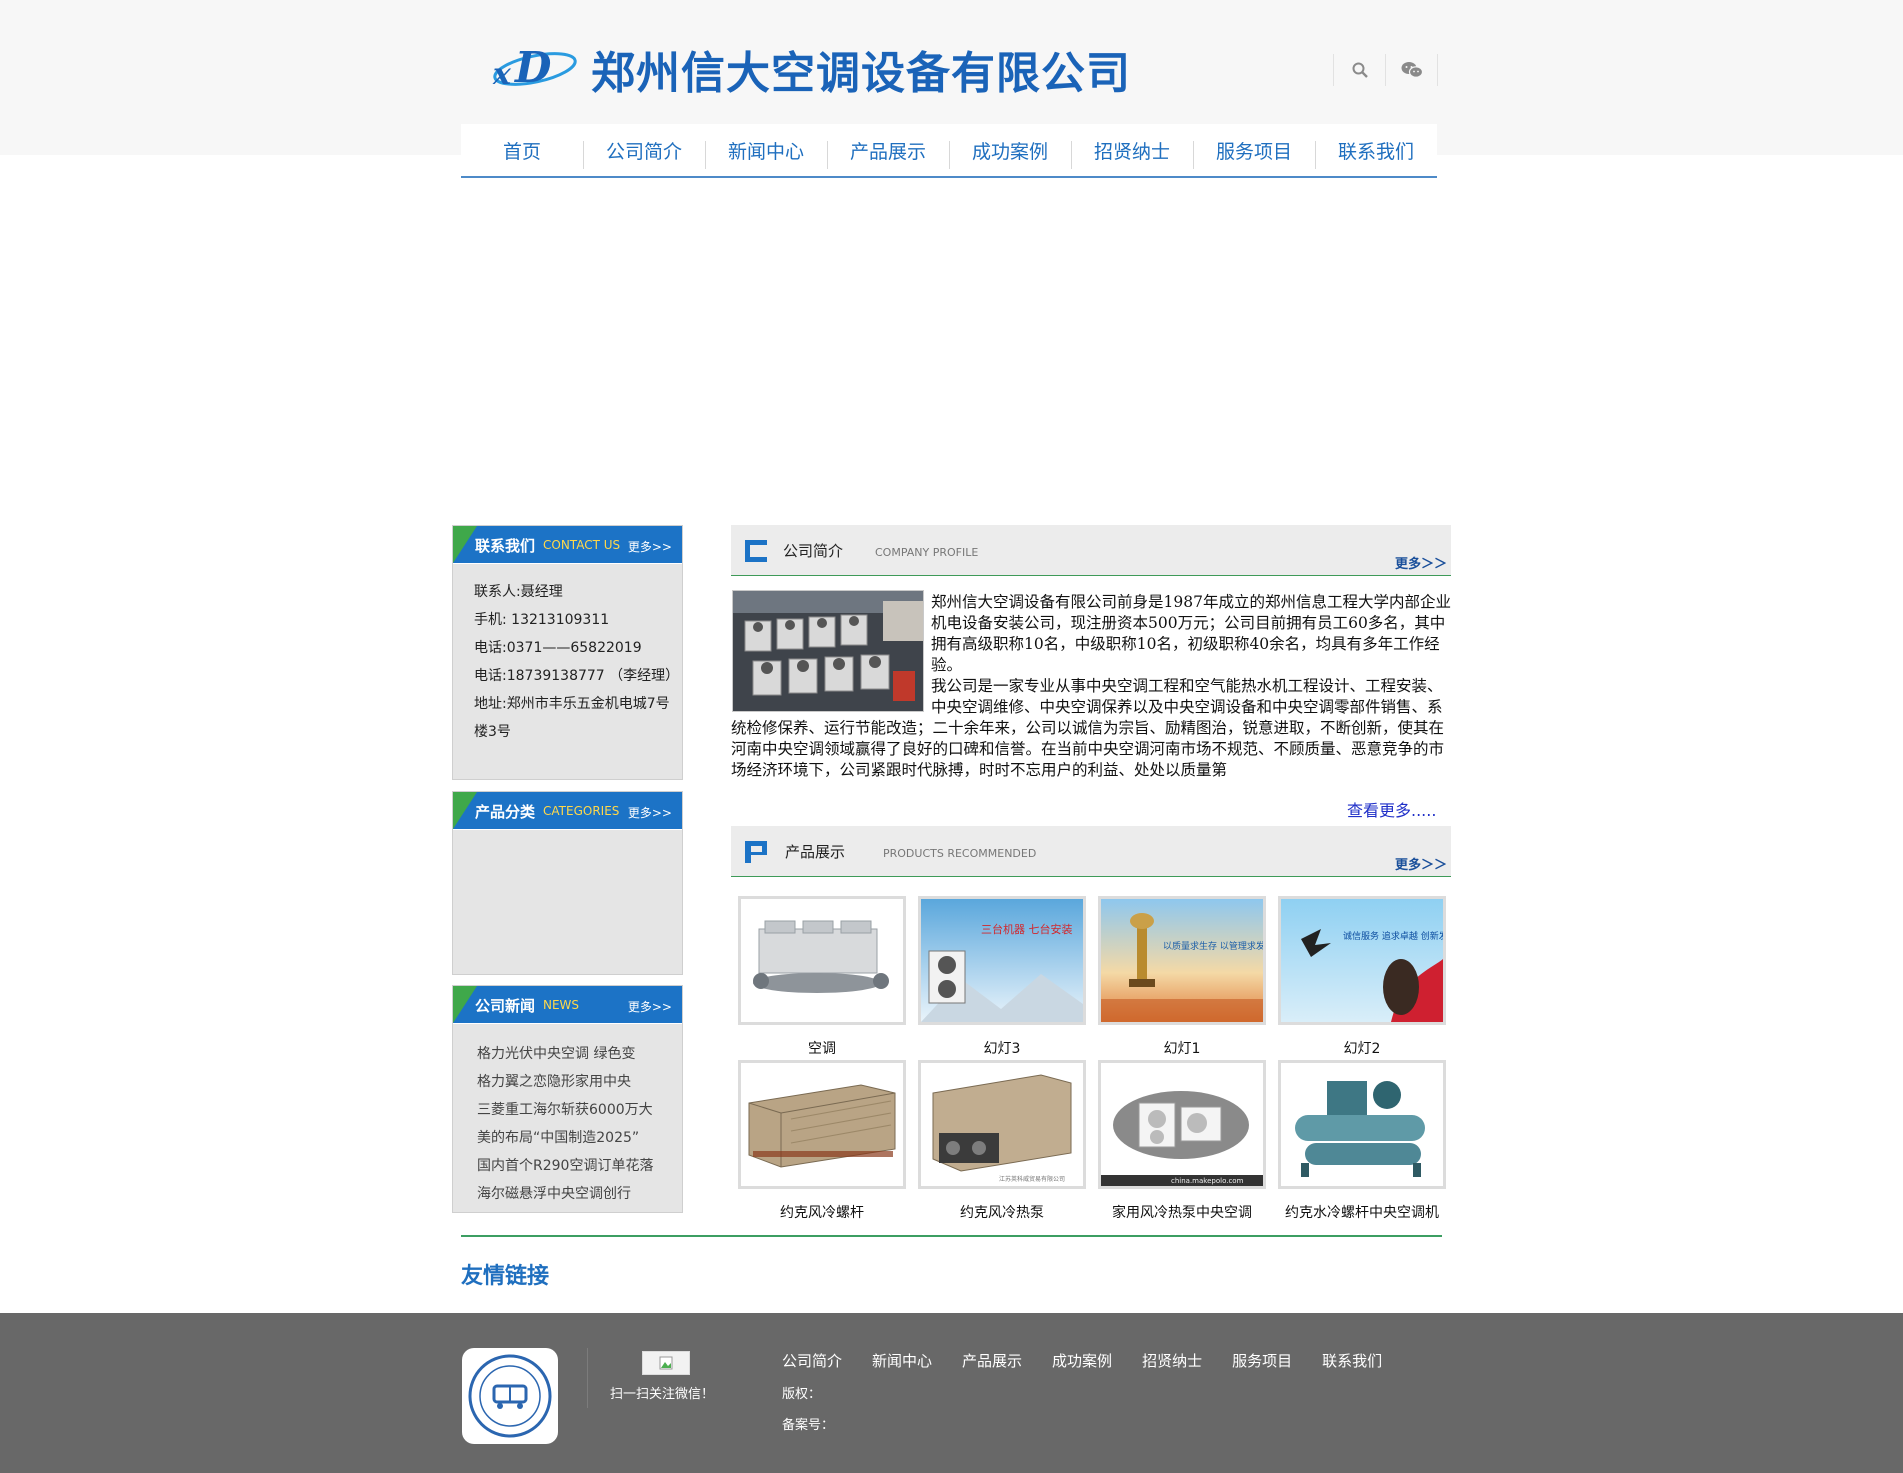  Describe the element at coordinates (558, 648) in the screenshot. I see `contact-phone: 电话:0371——65822019` at that location.